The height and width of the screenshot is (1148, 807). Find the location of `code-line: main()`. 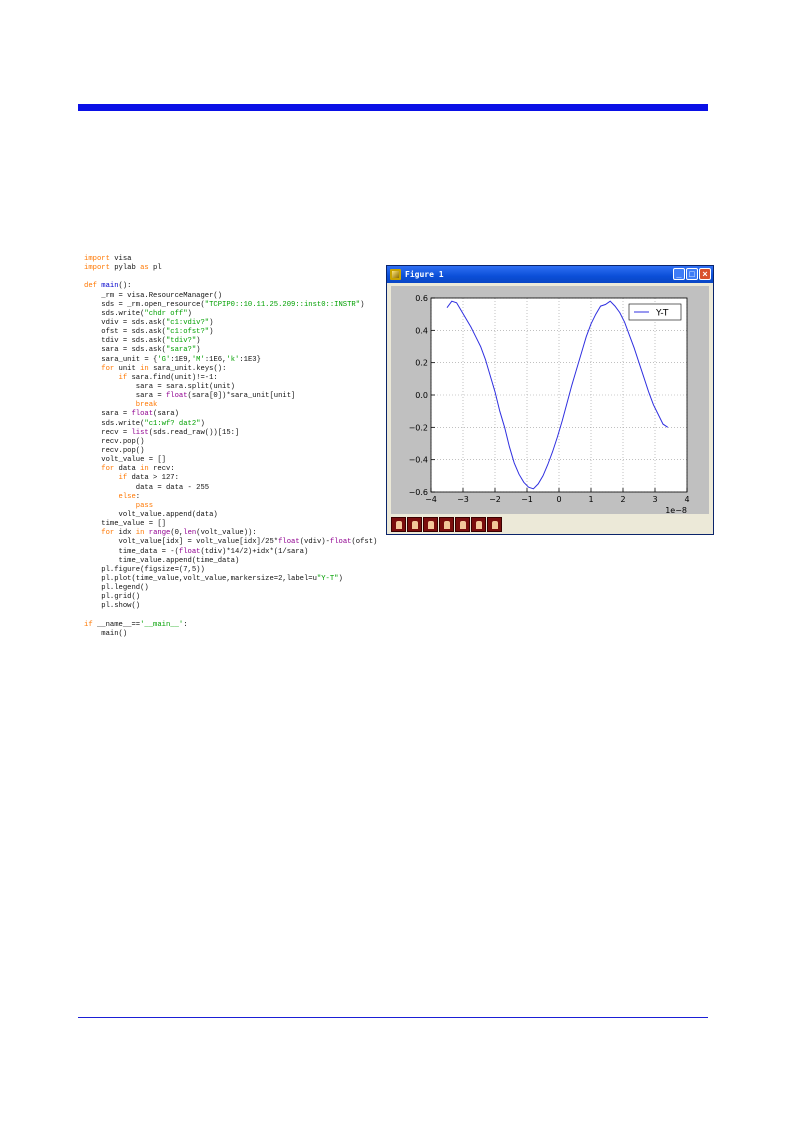

code-line: main() is located at coordinates (242, 634).